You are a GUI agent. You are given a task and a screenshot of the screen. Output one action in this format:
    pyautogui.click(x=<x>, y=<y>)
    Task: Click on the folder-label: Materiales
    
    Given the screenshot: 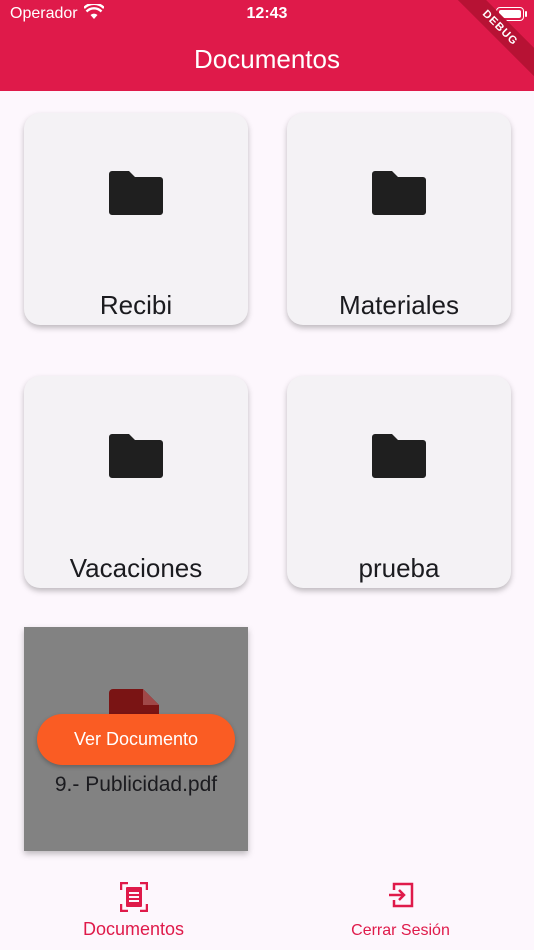 What is the action you would take?
    pyautogui.click(x=399, y=305)
    